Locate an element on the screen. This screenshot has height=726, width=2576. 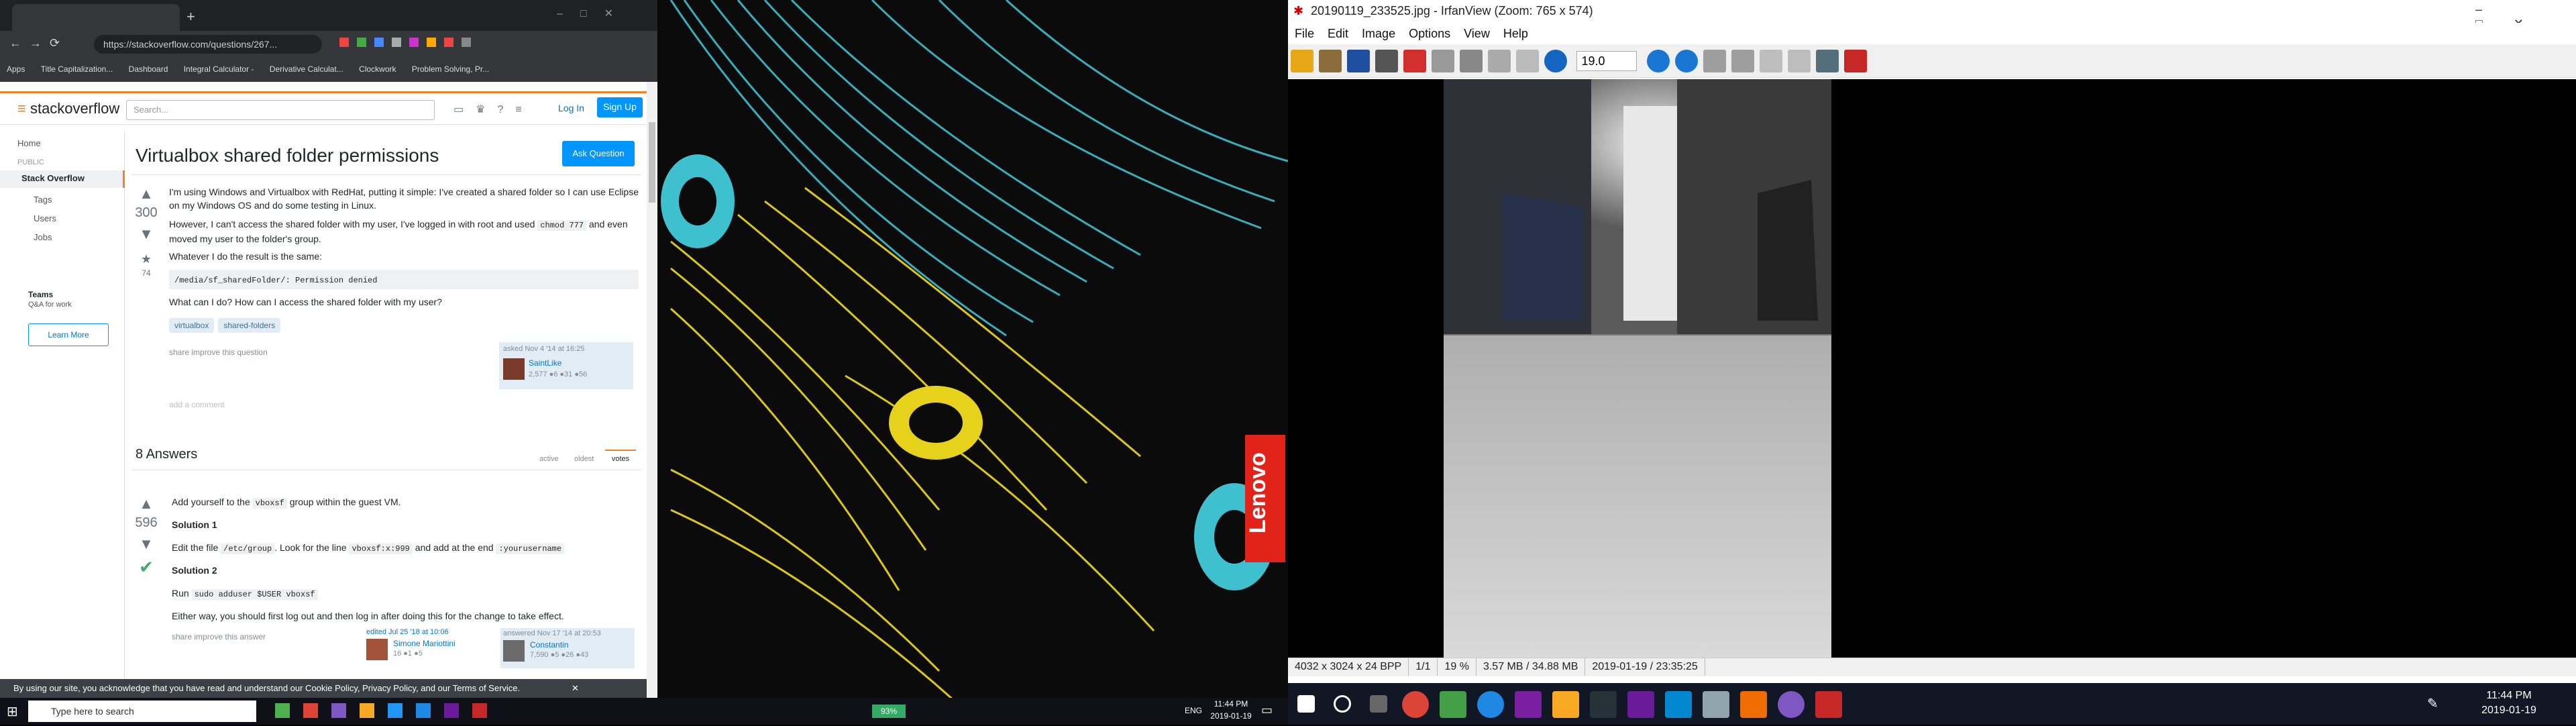
zoom-out-icon is located at coordinates (1686, 61).